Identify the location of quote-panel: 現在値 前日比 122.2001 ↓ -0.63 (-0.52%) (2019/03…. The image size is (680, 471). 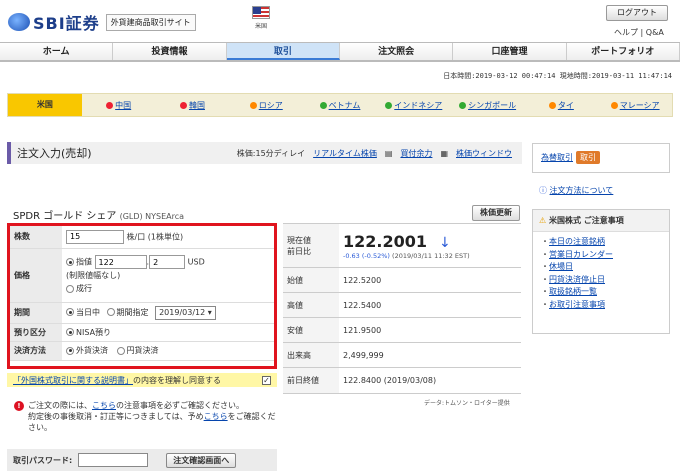
(402, 309).